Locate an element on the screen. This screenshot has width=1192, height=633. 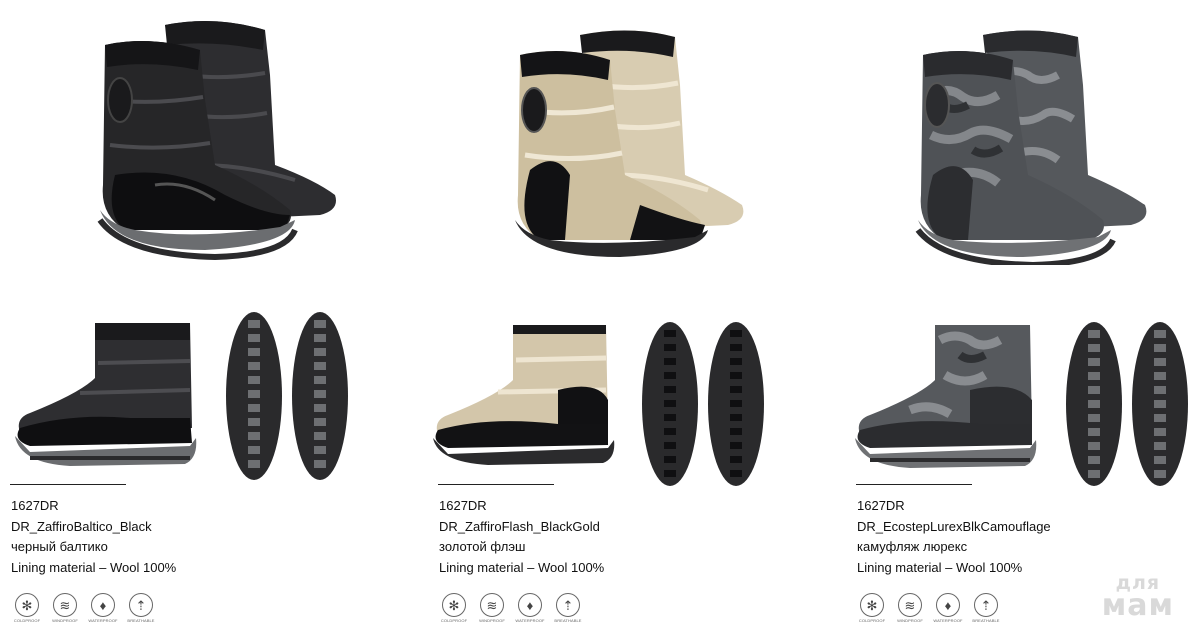
product-model: DR_ZaffiroFlash_BlackGold is located at coordinates (519, 526).